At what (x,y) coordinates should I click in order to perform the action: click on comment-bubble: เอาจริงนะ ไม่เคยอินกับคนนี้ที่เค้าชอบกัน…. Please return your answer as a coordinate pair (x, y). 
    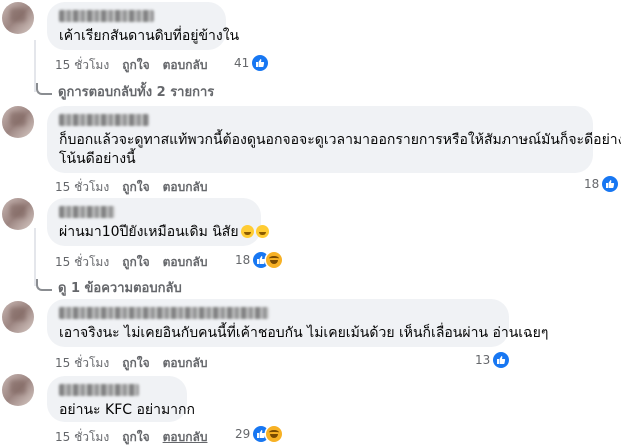
    Looking at the image, I should click on (298, 323).